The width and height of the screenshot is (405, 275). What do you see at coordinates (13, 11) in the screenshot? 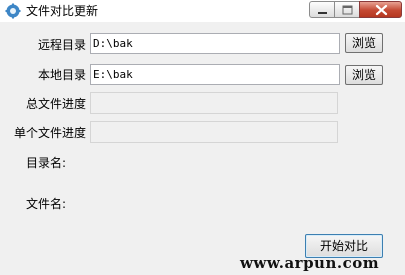
I see `gear-app-icon` at bounding box center [13, 11].